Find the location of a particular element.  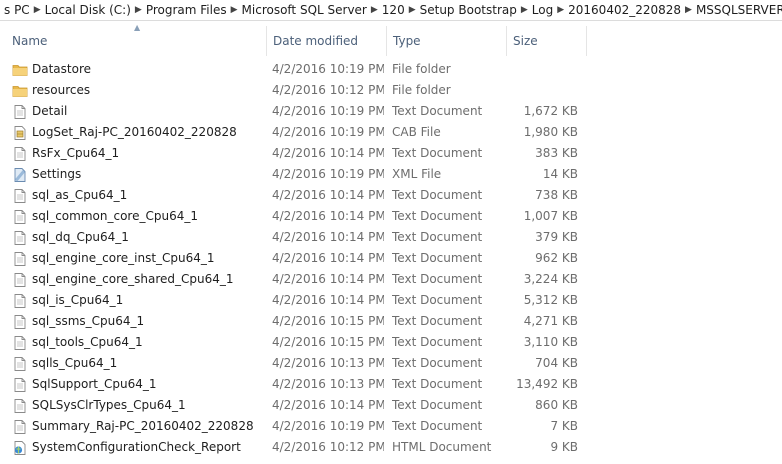

sort-ascending-icon: ▲ is located at coordinates (137, 27).